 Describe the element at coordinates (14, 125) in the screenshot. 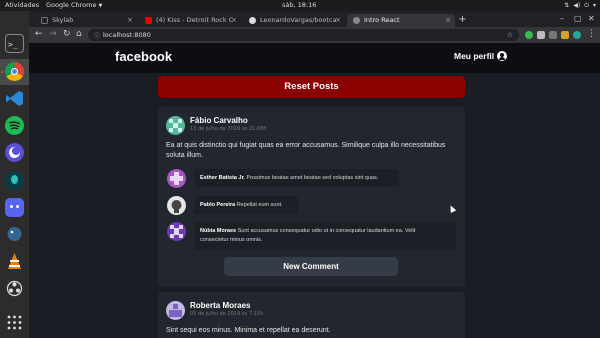

I see `spotify-icon` at that location.